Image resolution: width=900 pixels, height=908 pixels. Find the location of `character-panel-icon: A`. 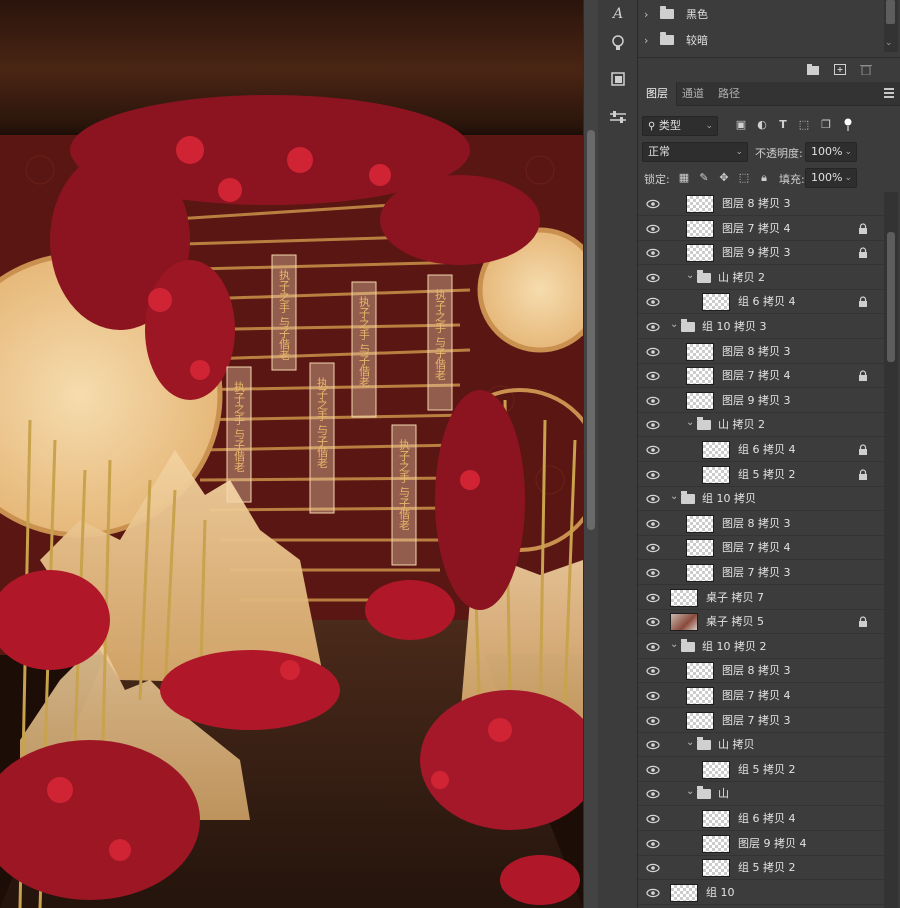

character-panel-icon: A is located at coordinates (618, 13).